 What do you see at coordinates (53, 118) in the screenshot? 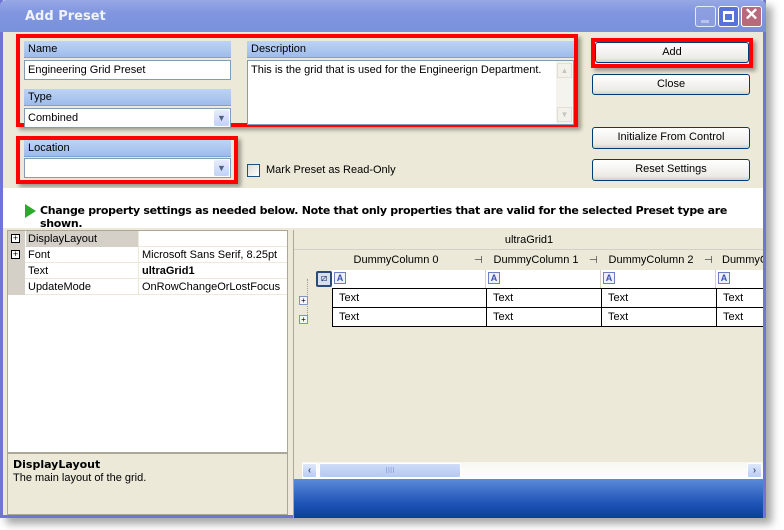
I see `type-value: Combined` at bounding box center [53, 118].